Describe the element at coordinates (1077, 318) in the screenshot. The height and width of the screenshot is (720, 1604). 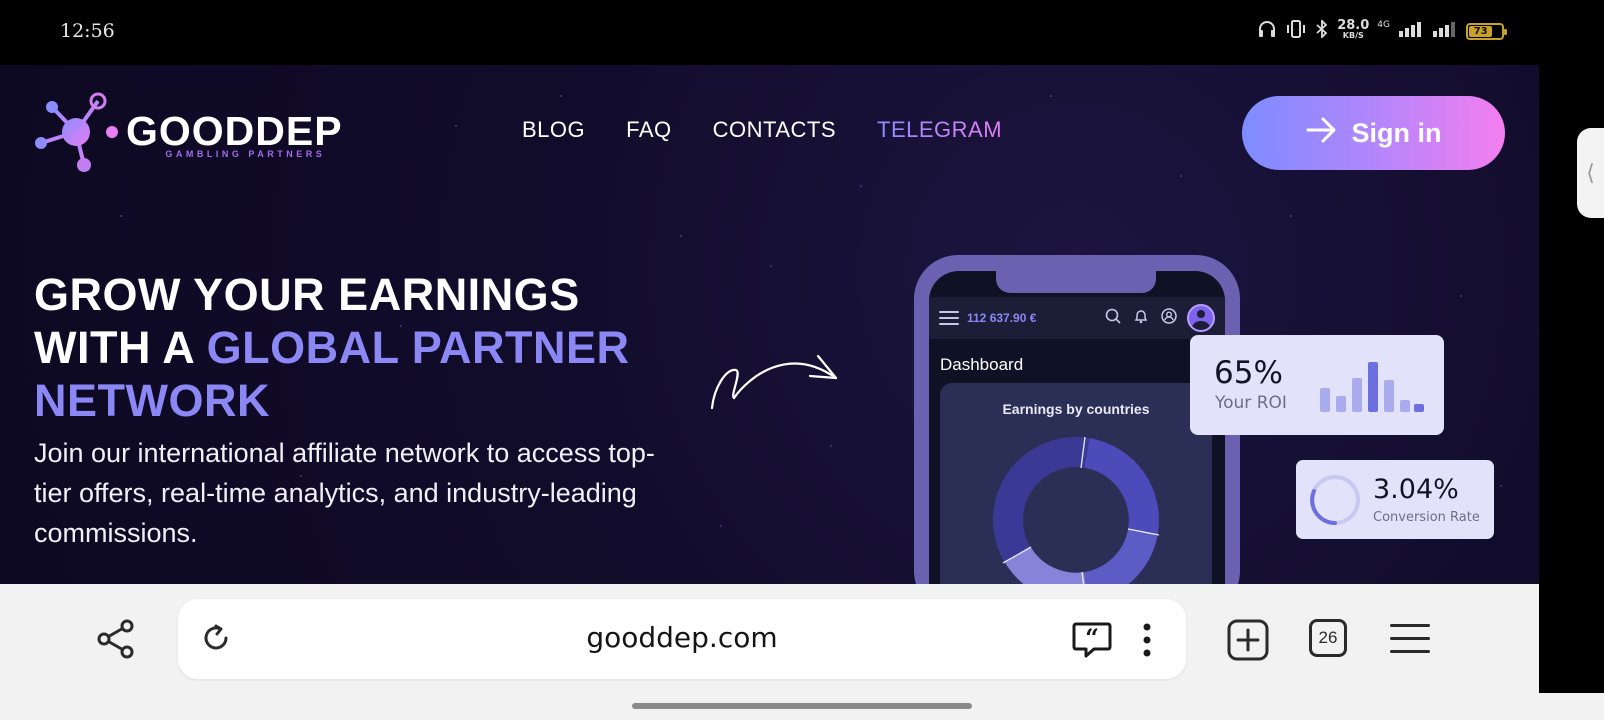
I see `app-header: 112 637.90 €` at that location.